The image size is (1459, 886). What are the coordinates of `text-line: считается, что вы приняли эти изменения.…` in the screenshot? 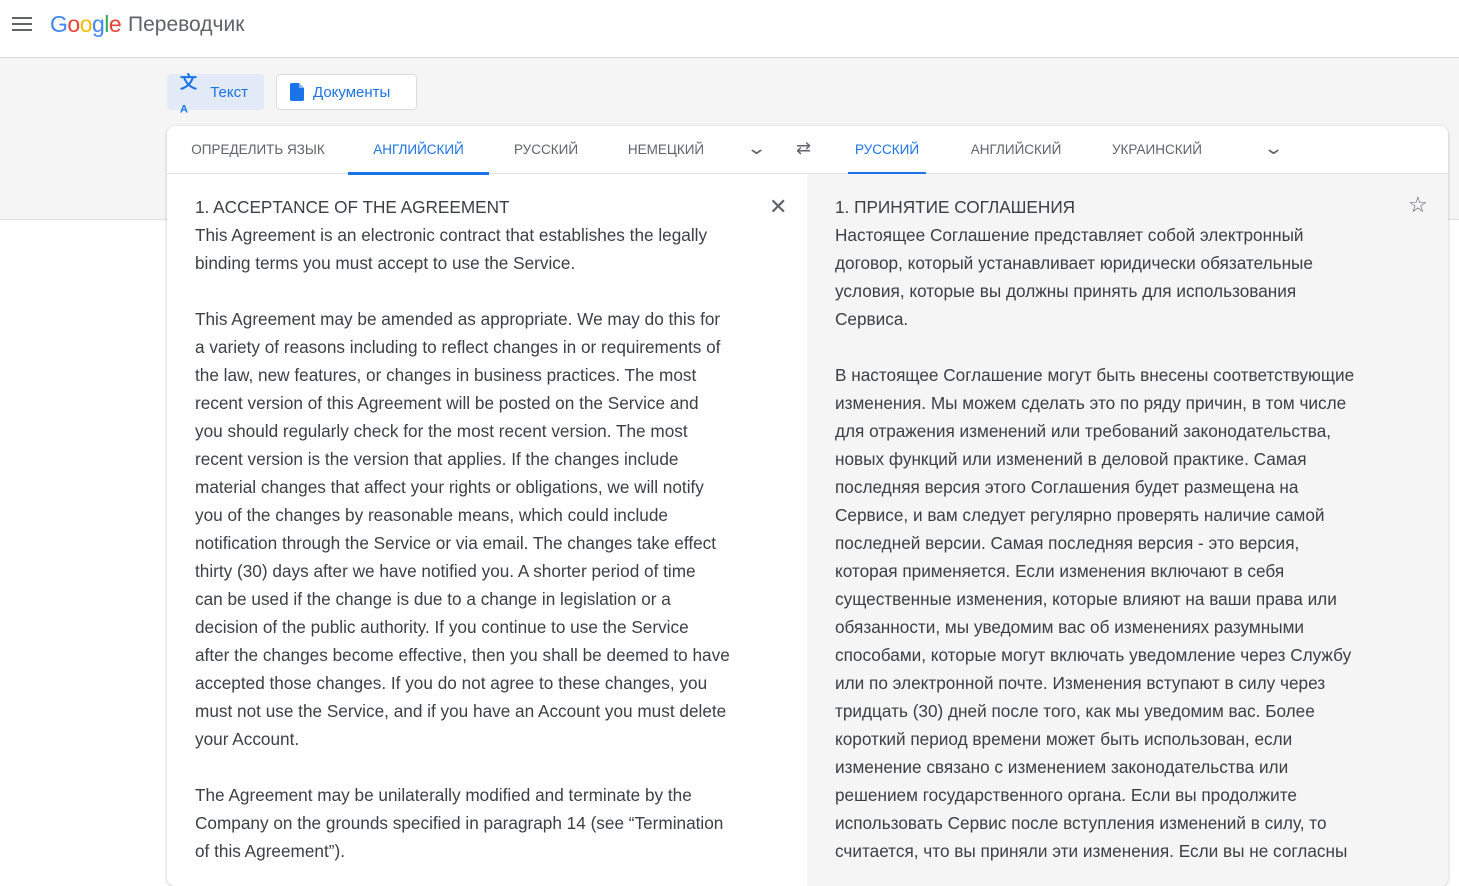 It's located at (1091, 851).